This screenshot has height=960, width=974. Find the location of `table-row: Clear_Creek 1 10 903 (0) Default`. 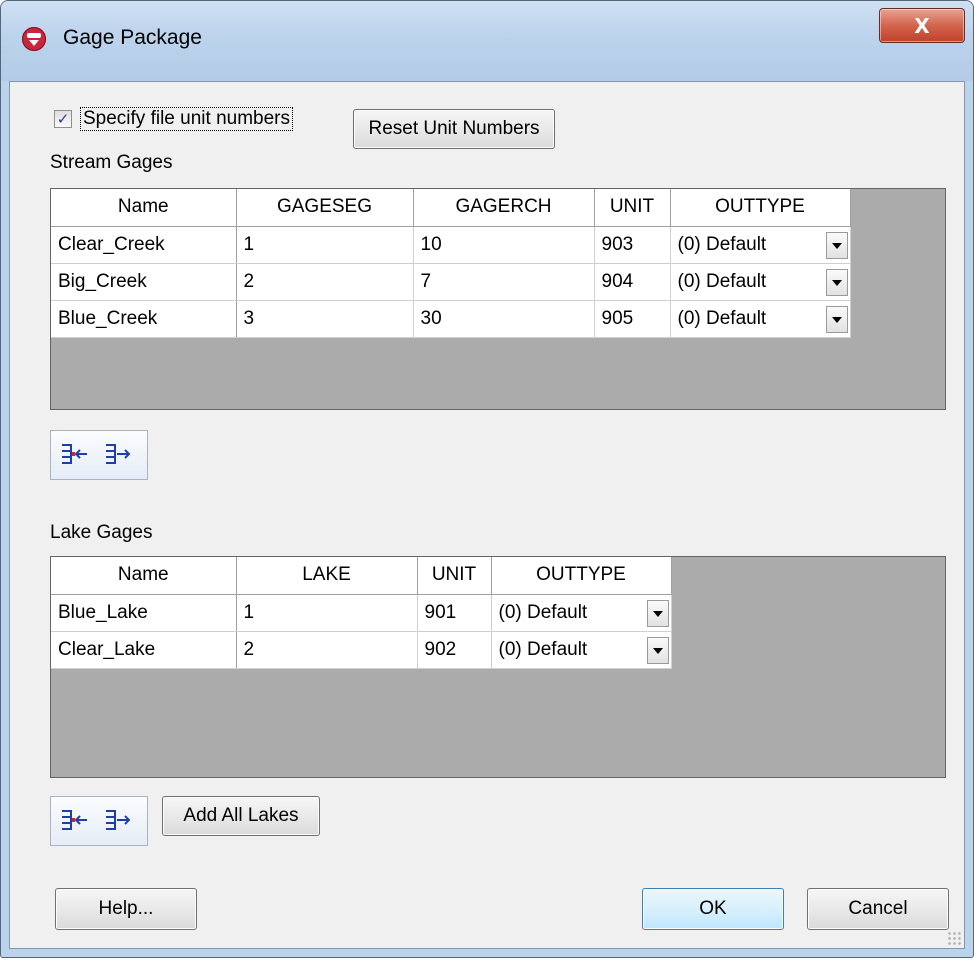

table-row: Clear_Creek 1 10 903 (0) Default is located at coordinates (451, 245).